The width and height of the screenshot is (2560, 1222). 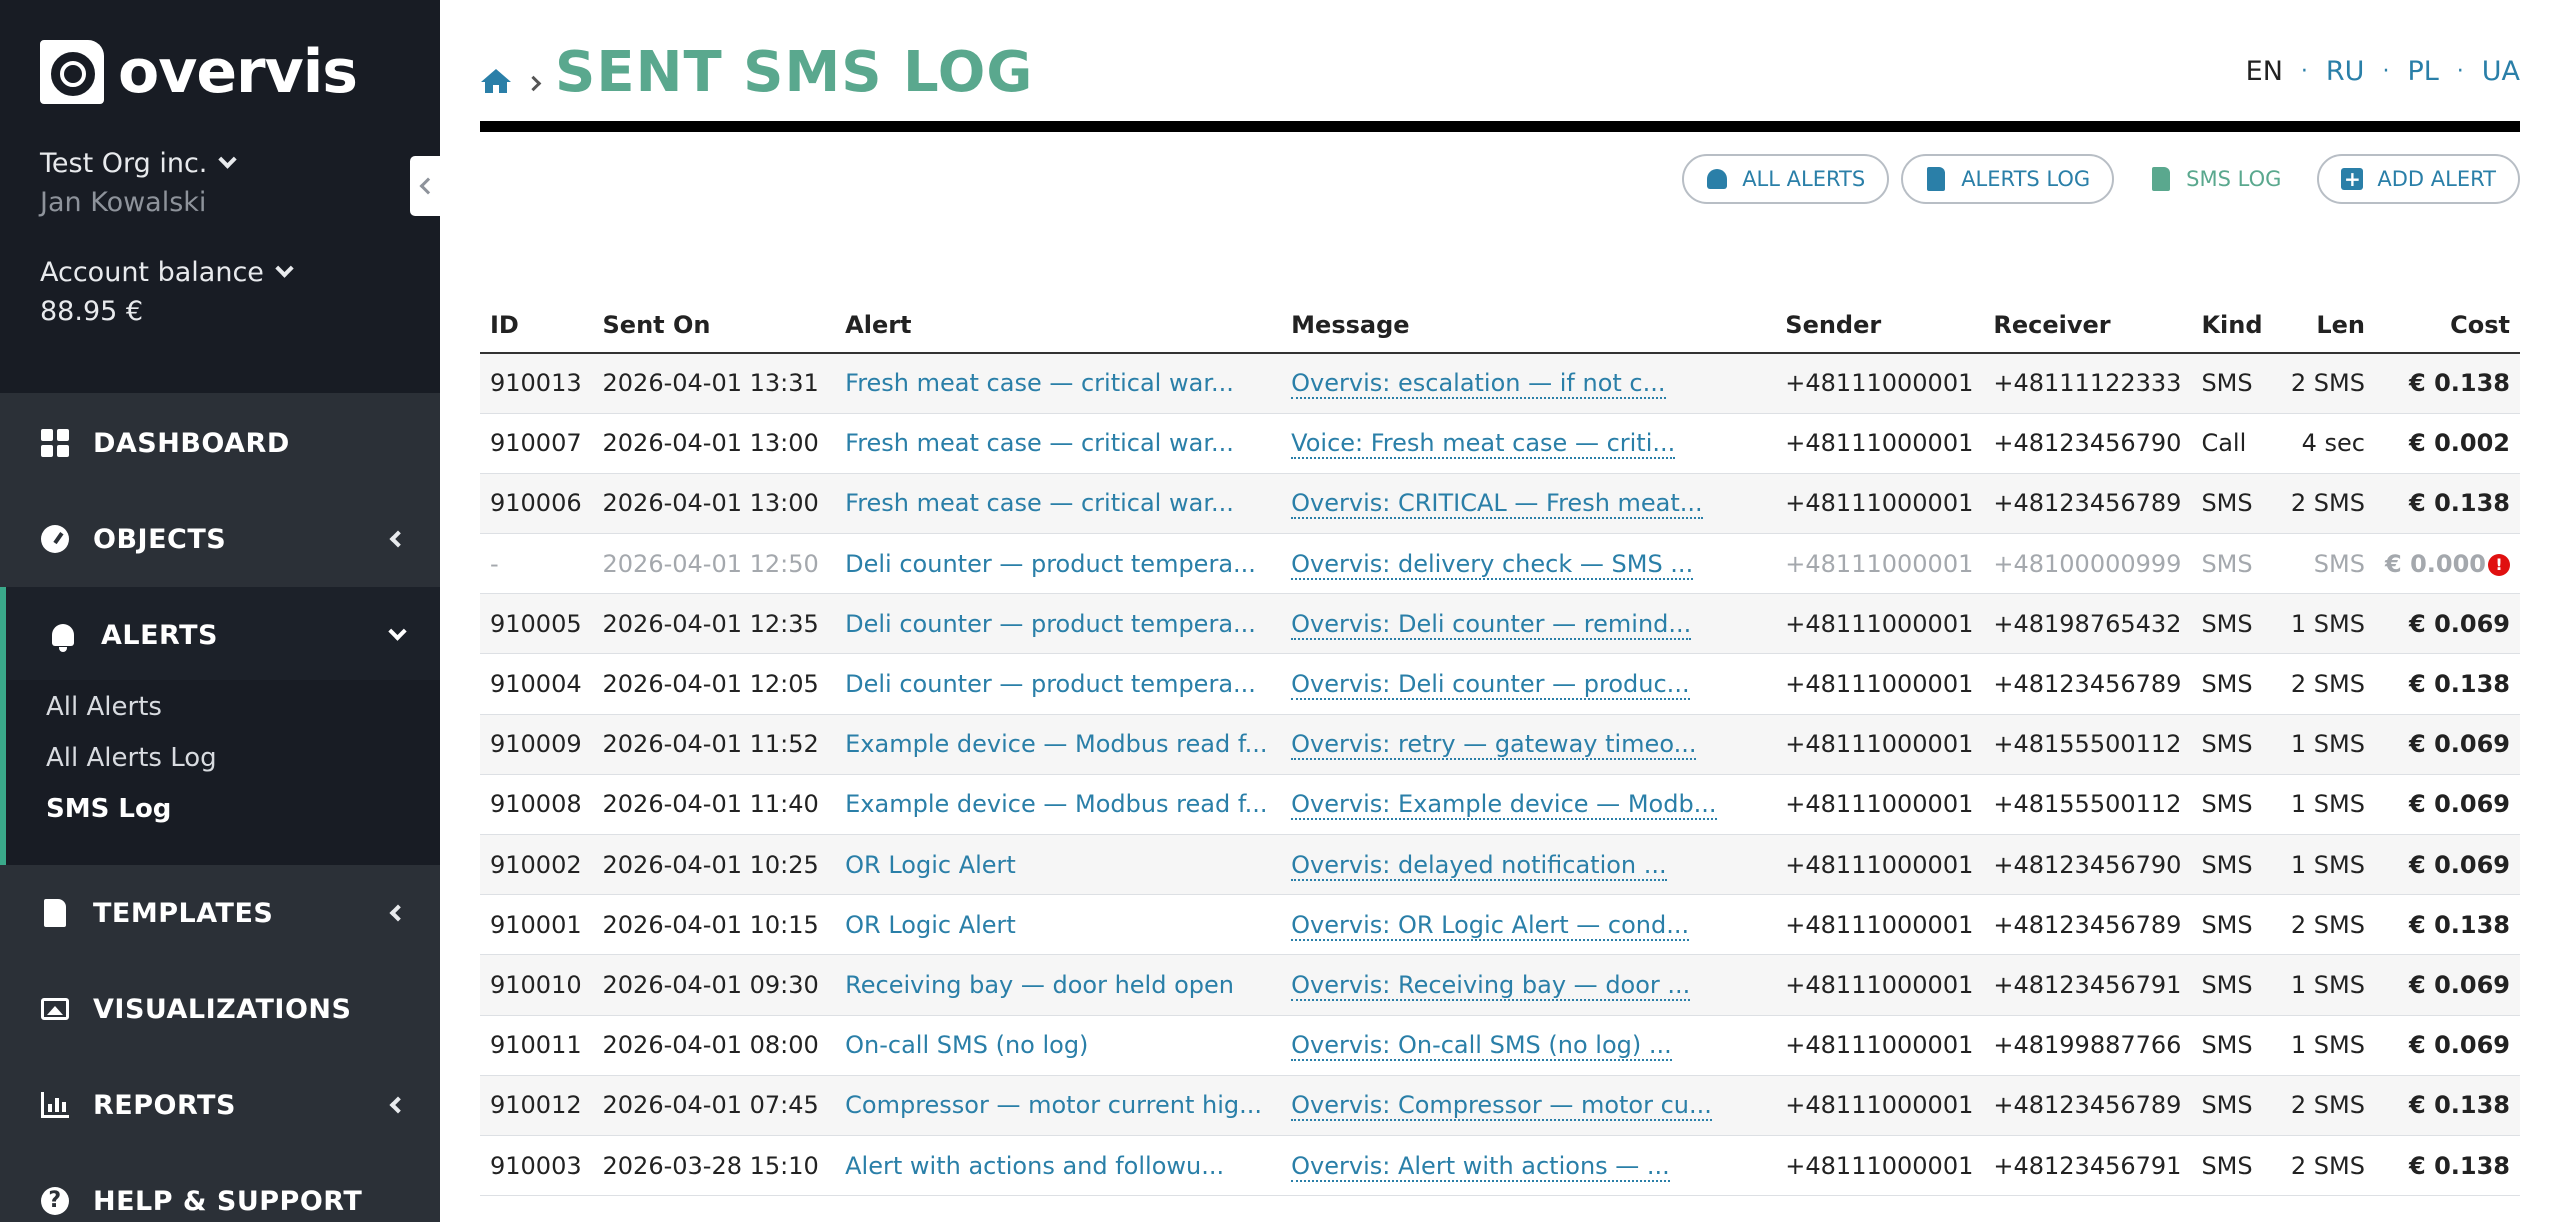 What do you see at coordinates (1058, 865) in the screenshot?
I see `cell-alert: OR Logic Alert` at bounding box center [1058, 865].